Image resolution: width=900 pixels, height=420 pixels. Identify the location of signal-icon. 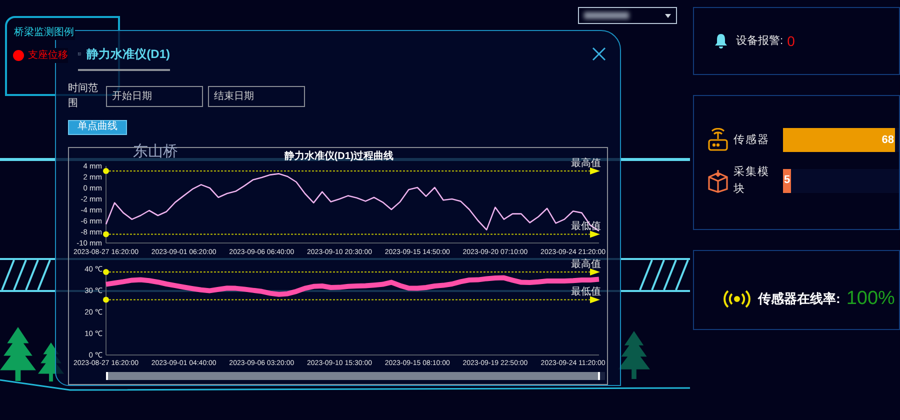
(737, 299).